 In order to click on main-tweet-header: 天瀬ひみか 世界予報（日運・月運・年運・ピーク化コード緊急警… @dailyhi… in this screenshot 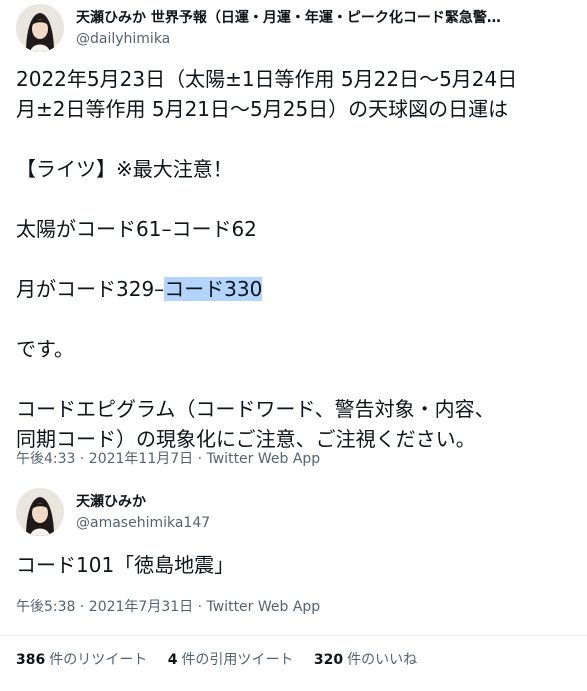, I will do `click(296, 30)`.